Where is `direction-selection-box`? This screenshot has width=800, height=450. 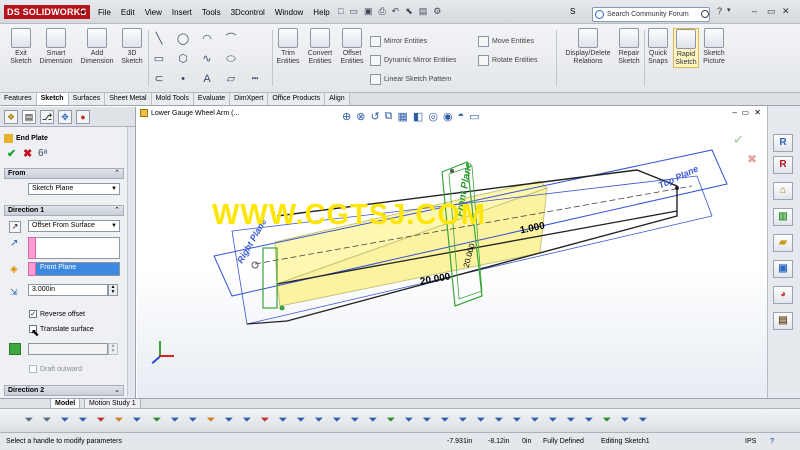 direction-selection-box is located at coordinates (74, 248).